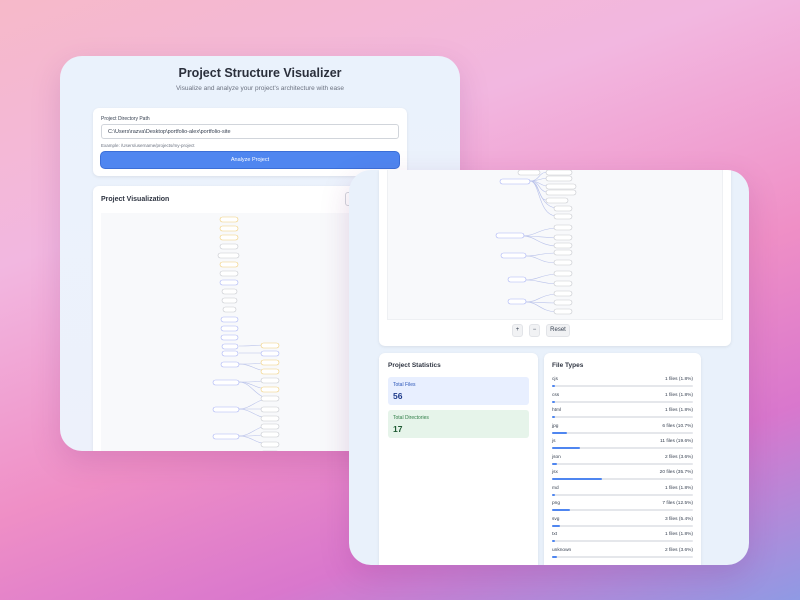 This screenshot has height=600, width=800. I want to click on file-type-extension: md, so click(555, 488).